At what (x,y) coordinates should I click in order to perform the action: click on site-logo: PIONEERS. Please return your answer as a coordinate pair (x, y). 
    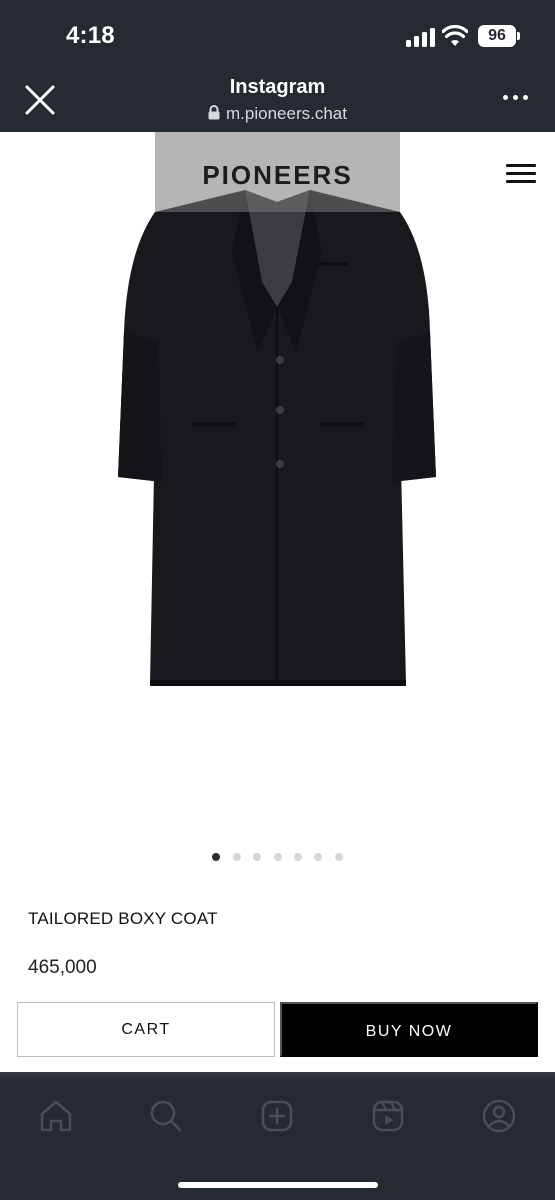
    Looking at the image, I should click on (277, 175).